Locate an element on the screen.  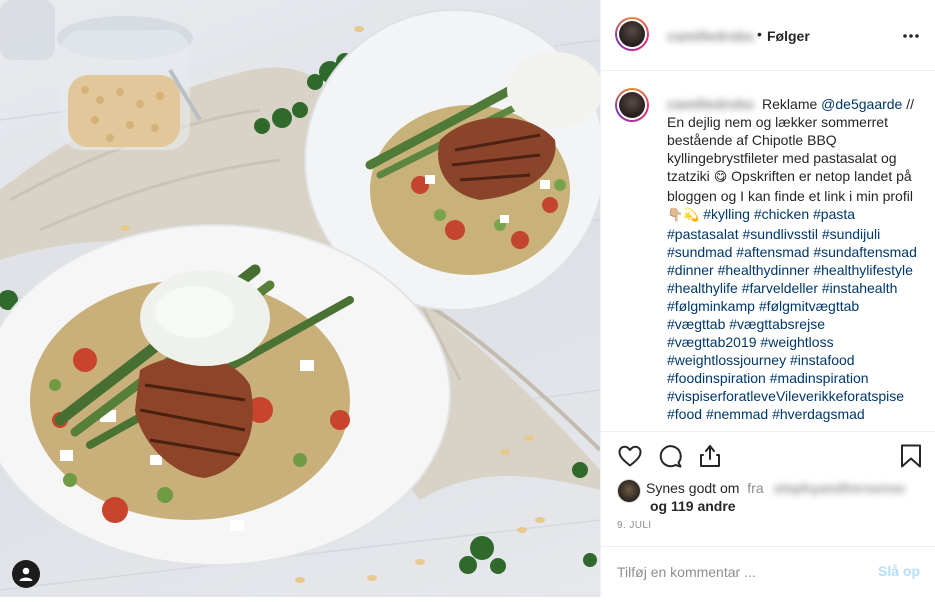
caption-avatar is located at coordinates (632, 105).